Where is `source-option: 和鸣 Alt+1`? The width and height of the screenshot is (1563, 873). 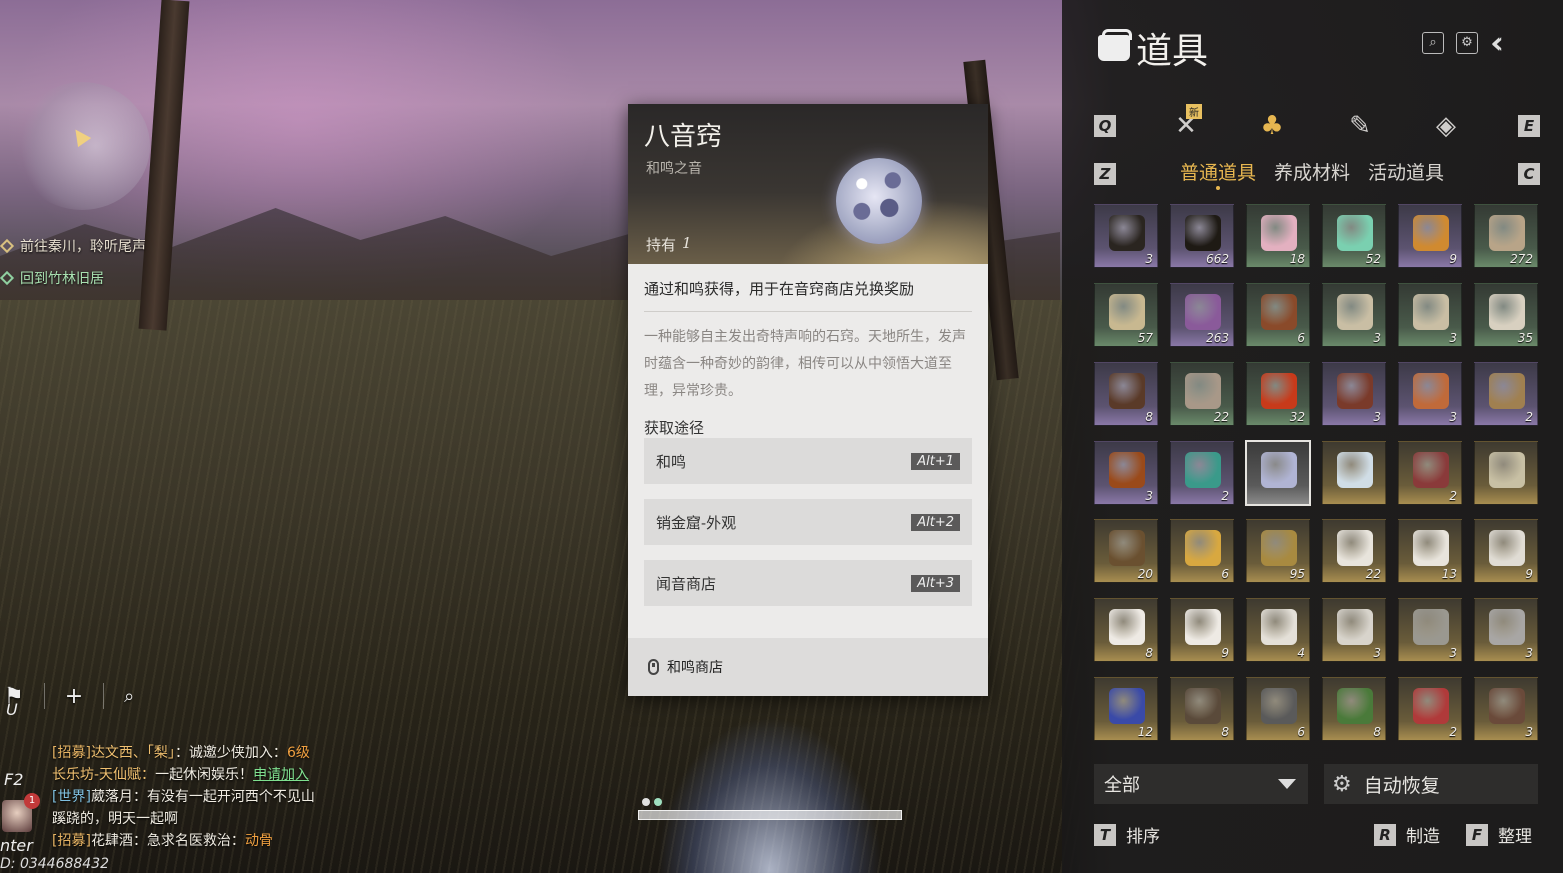
source-option: 和鸣 Alt+1 is located at coordinates (808, 461).